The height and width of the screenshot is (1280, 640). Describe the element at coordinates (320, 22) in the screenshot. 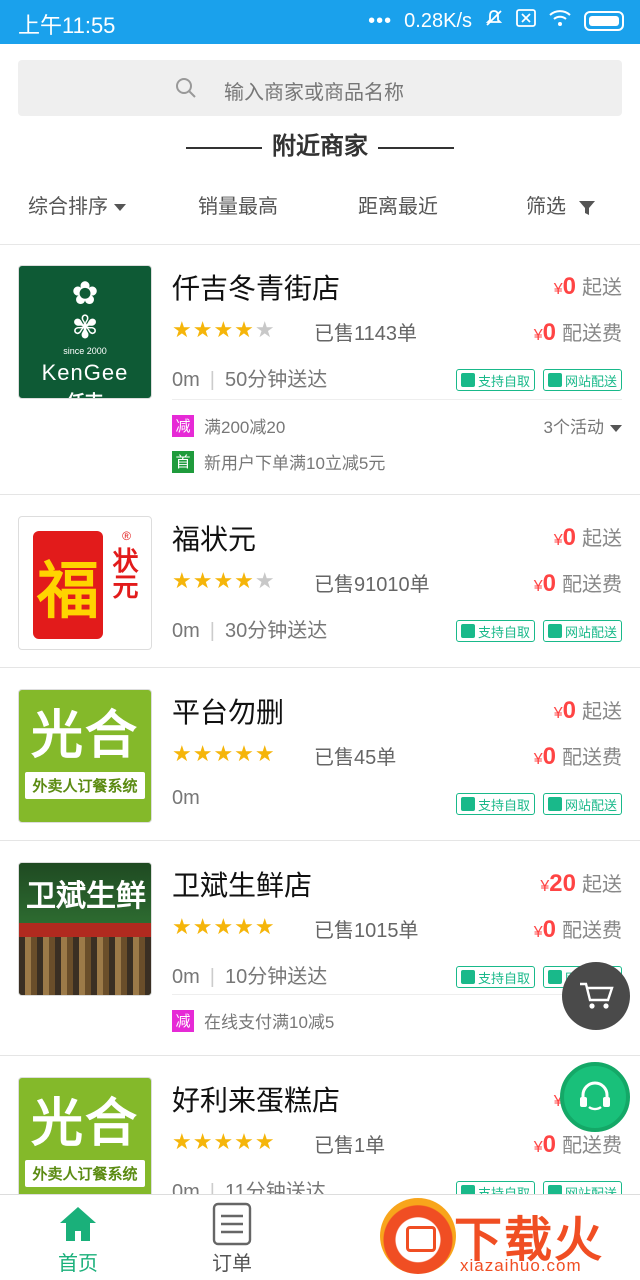

I see `status-bar: 上午11:55 ••• 0.28K/s` at that location.